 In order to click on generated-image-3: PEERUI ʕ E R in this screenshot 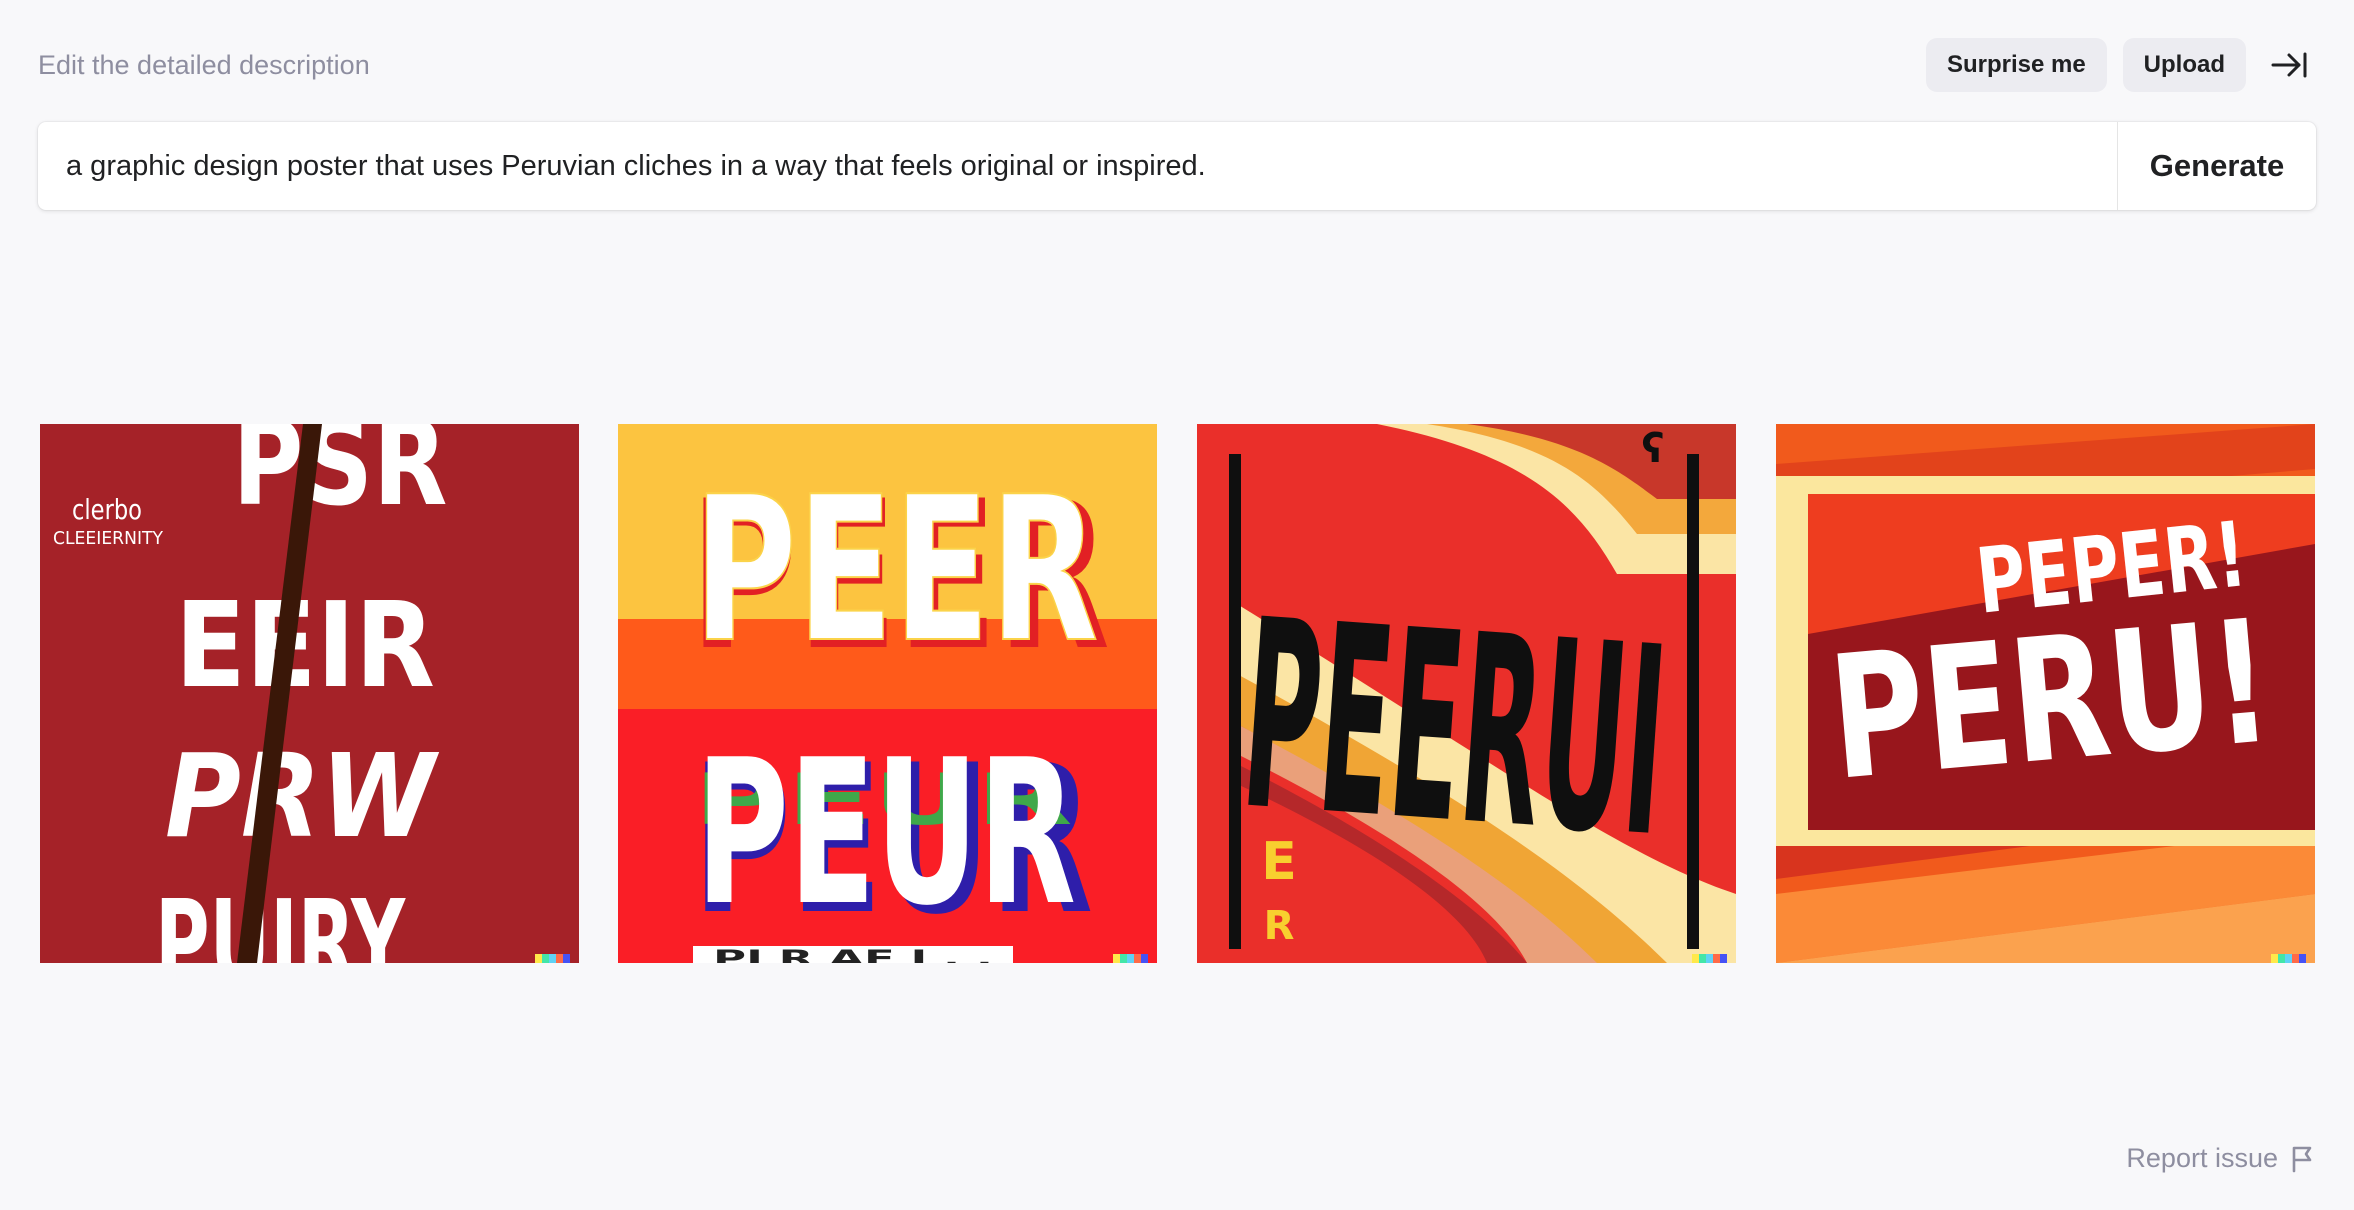, I will do `click(1466, 693)`.